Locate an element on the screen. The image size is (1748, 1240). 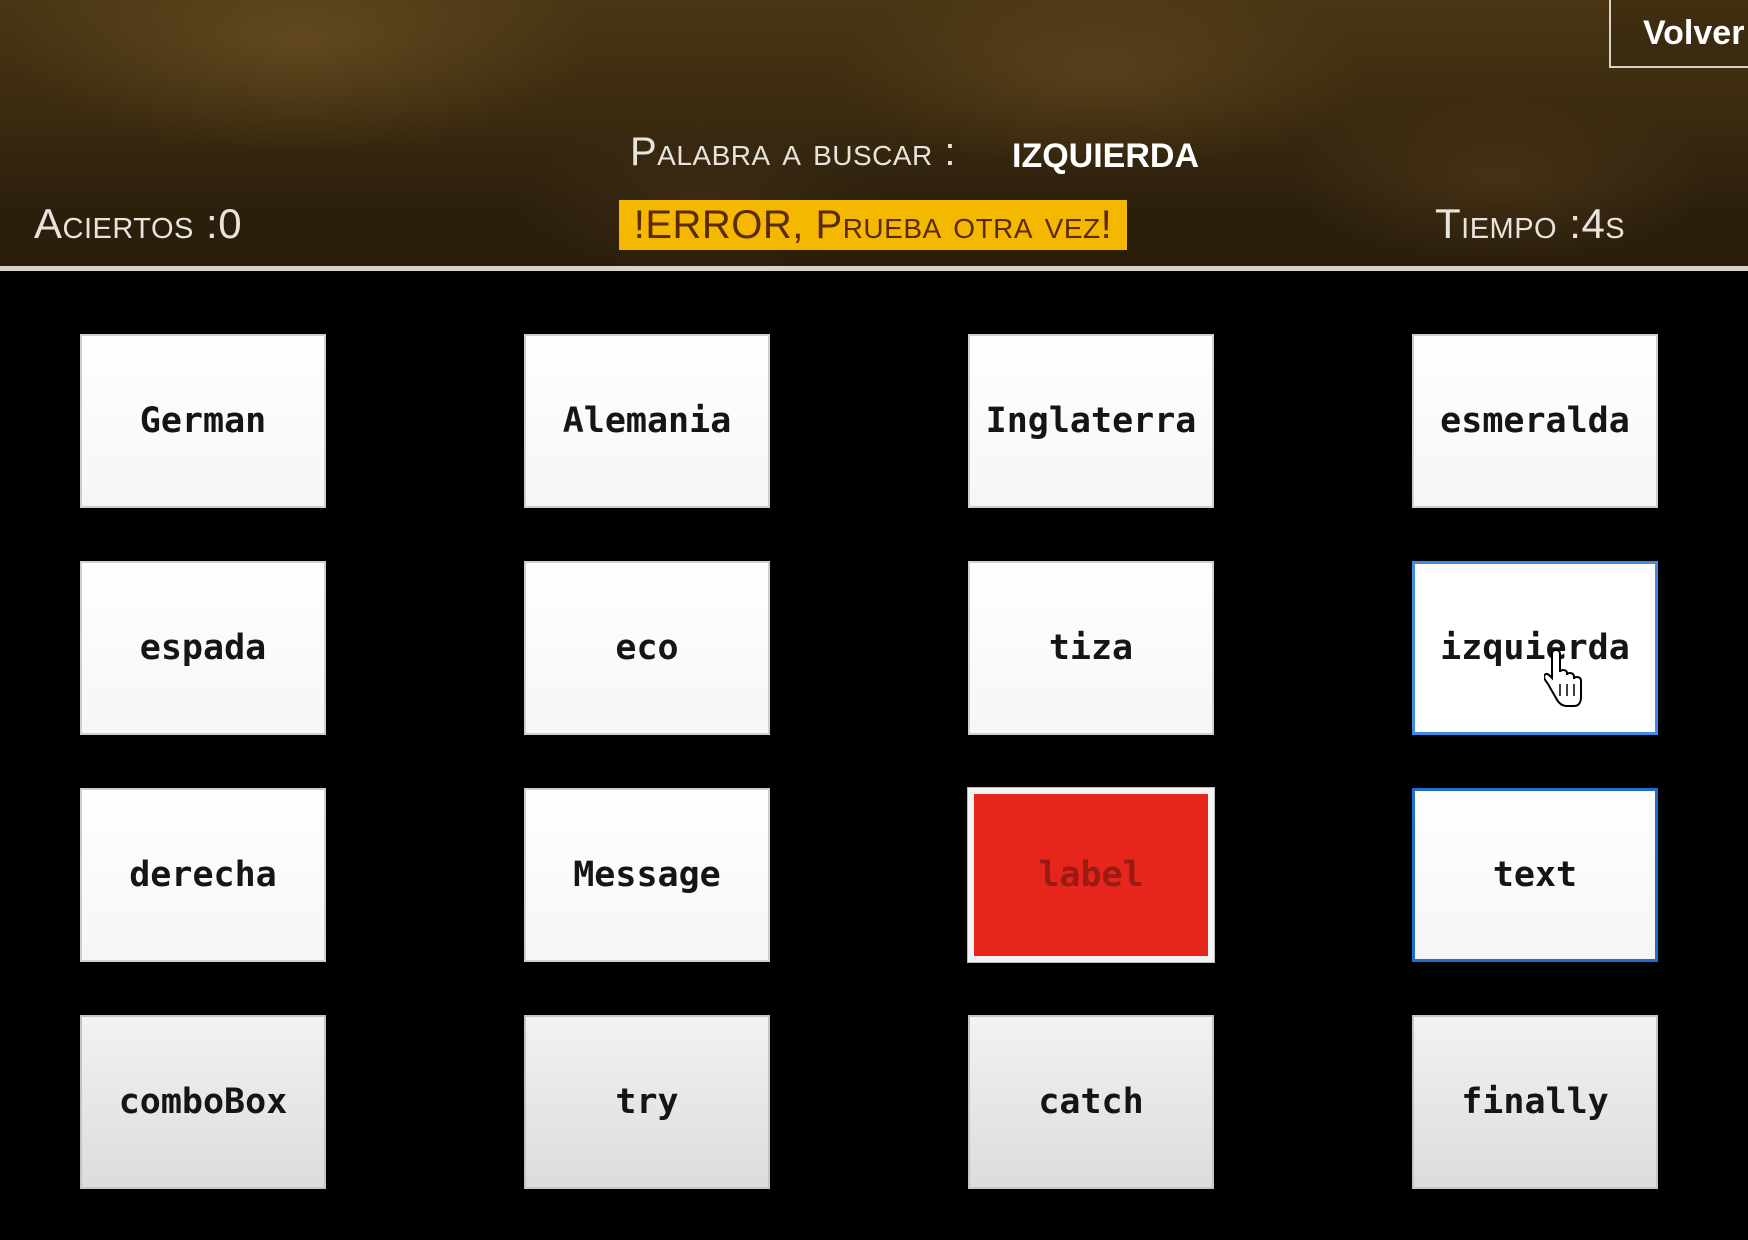
word-tile: comboBox is located at coordinates (203, 1102).